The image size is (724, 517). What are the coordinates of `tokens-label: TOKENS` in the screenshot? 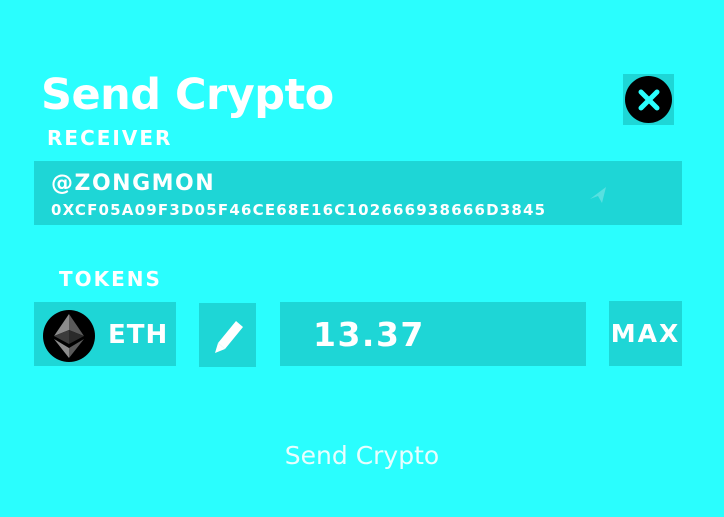 It's located at (110, 279).